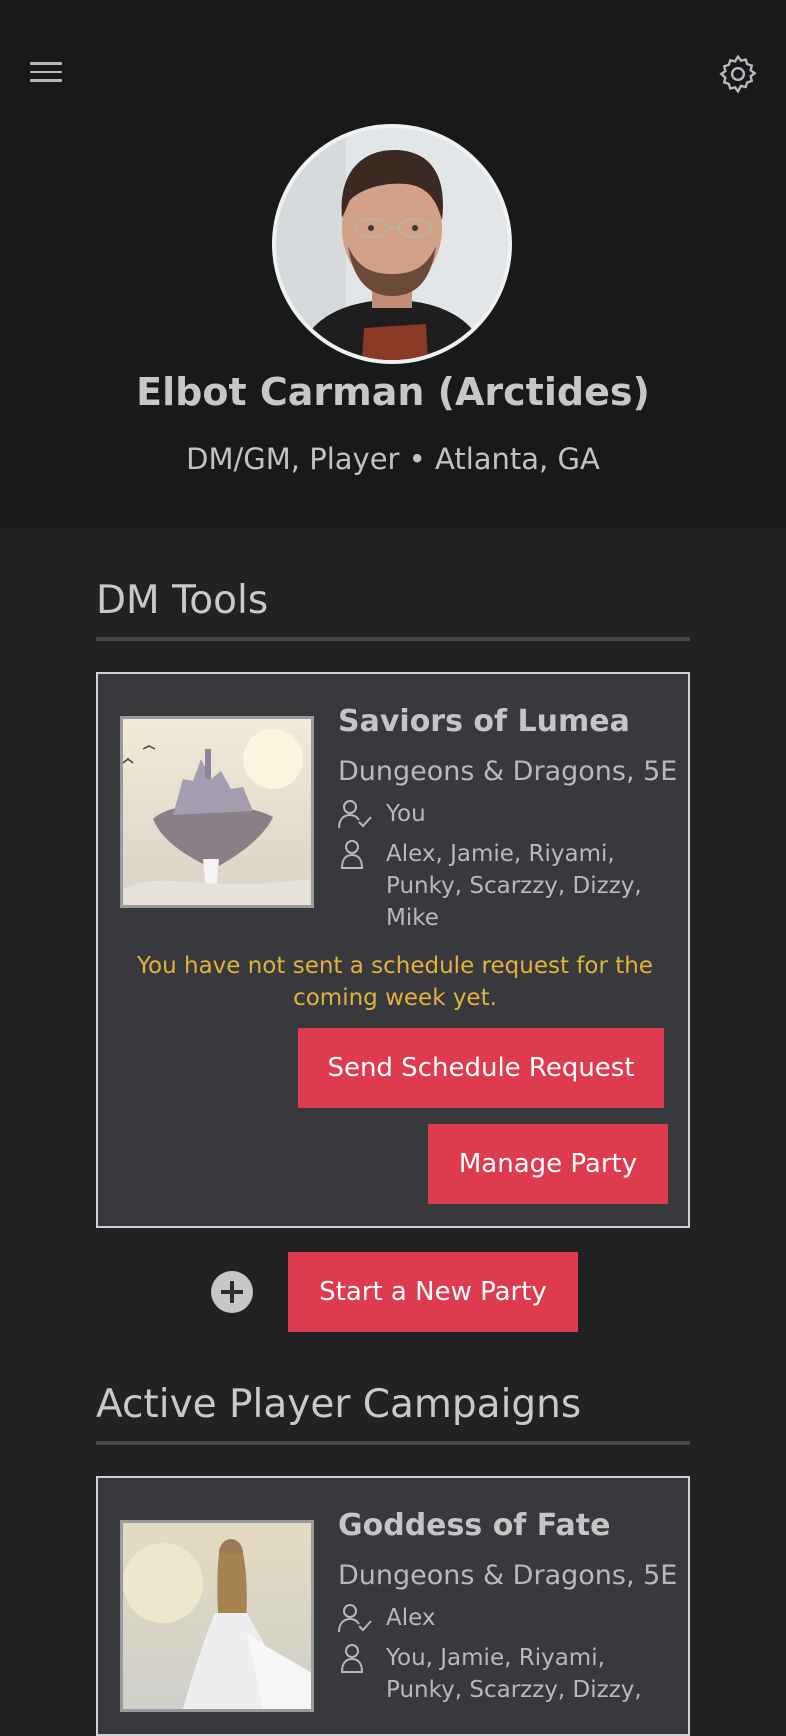 The width and height of the screenshot is (786, 1736). What do you see at coordinates (738, 74) in the screenshot?
I see `gear-icon` at bounding box center [738, 74].